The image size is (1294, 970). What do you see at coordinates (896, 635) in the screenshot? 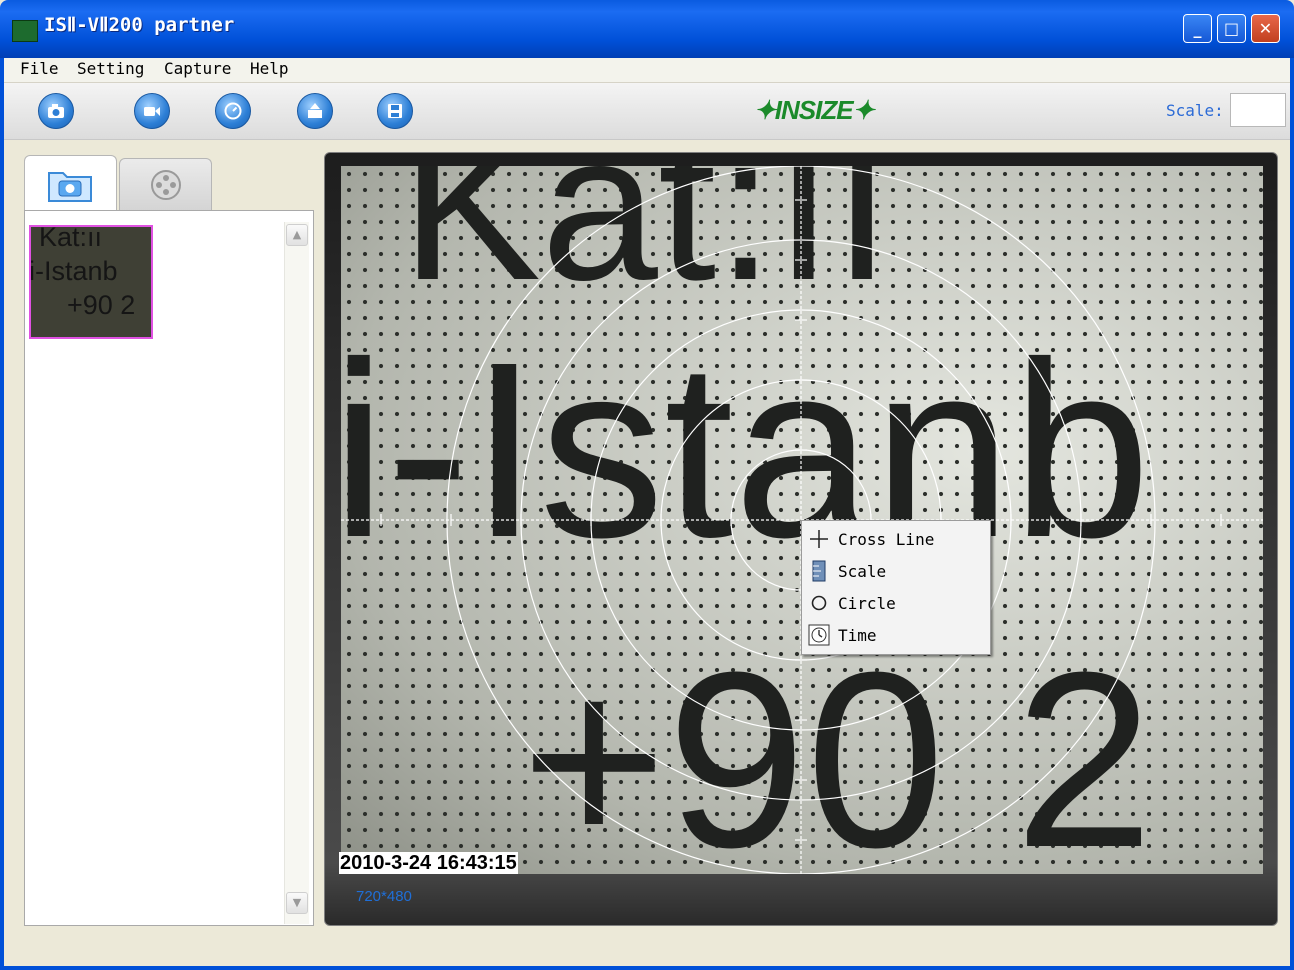
I see `menu-item-time: Time` at bounding box center [896, 635].